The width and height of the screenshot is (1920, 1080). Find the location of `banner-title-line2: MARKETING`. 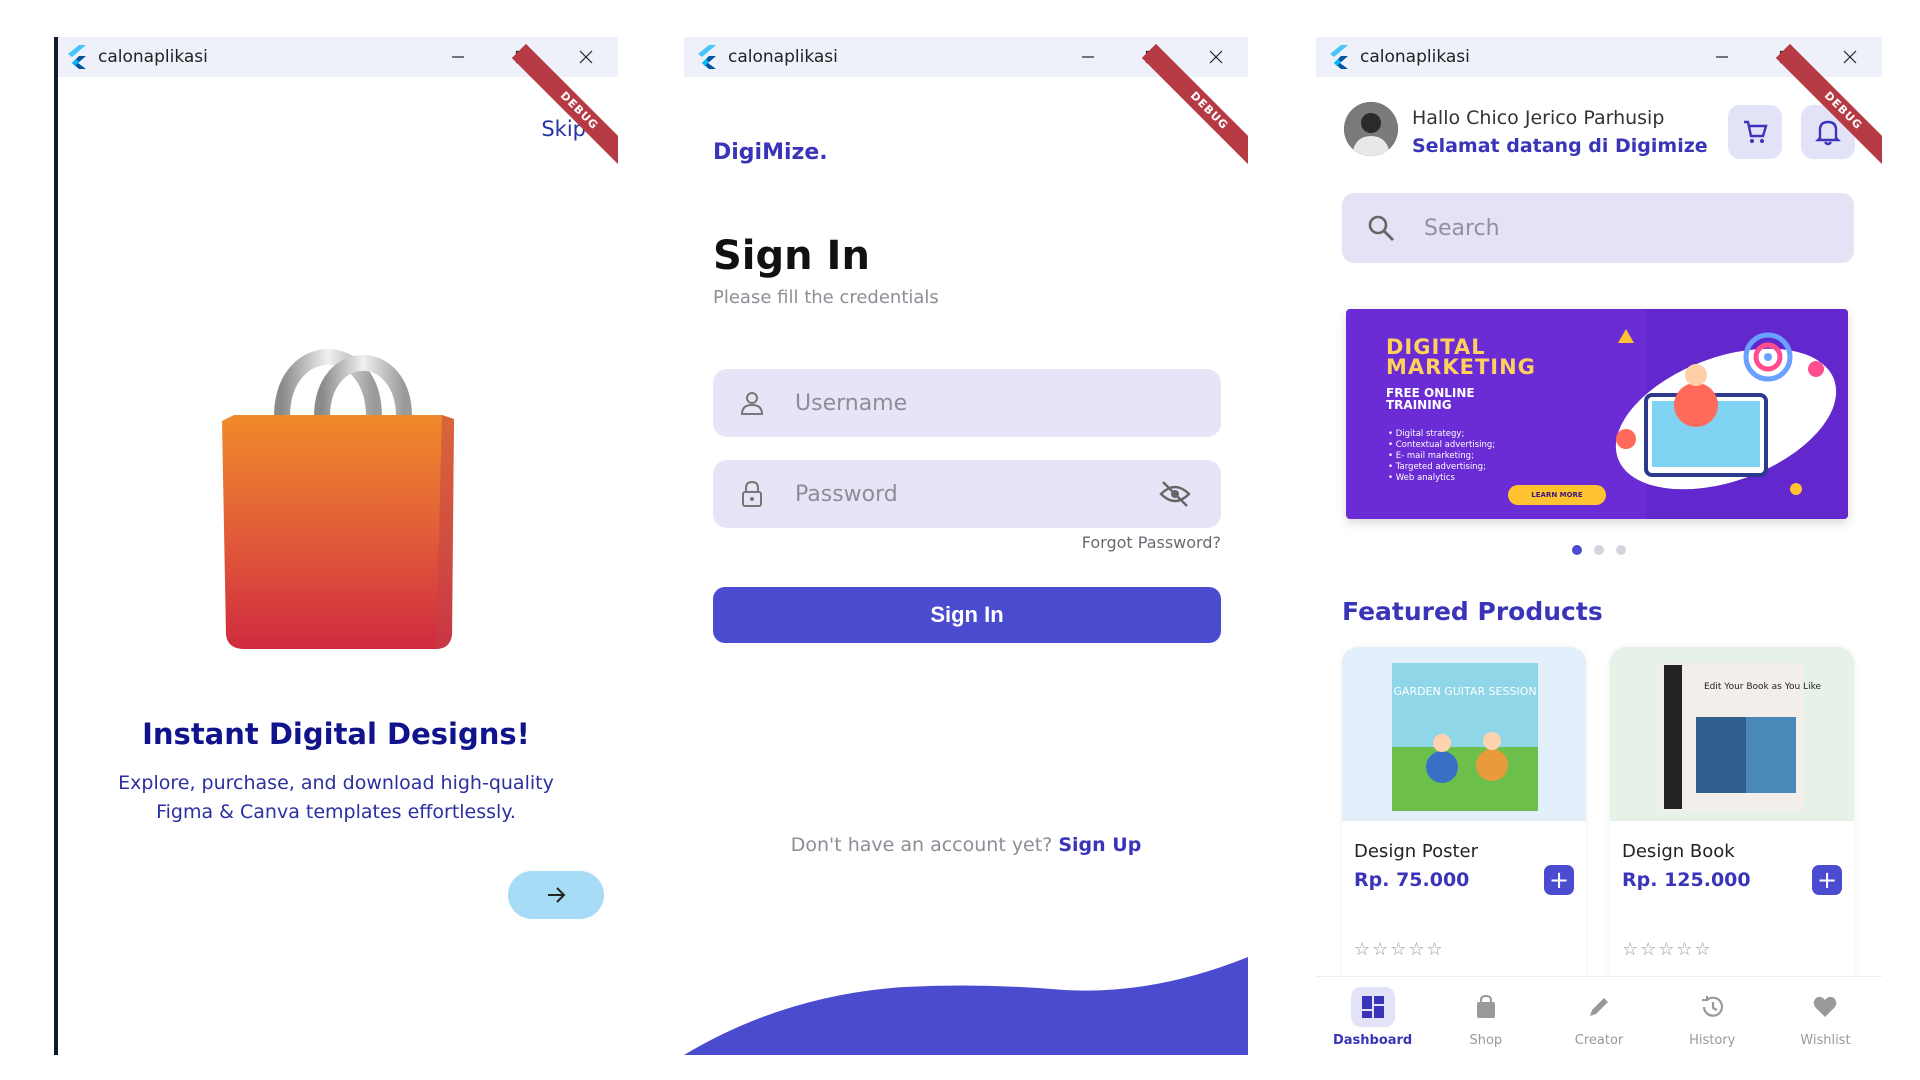

banner-title-line2: MARKETING is located at coordinates (1461, 367).